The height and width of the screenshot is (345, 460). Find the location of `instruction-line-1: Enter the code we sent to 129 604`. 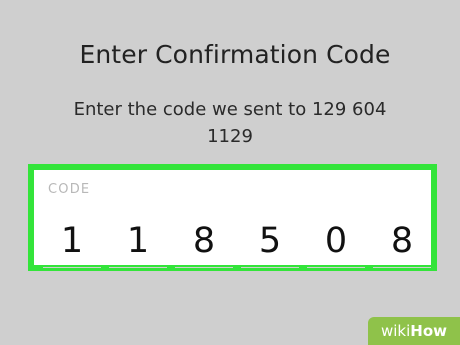

instruction-line-1: Enter the code we sent to 129 604 is located at coordinates (230, 109).